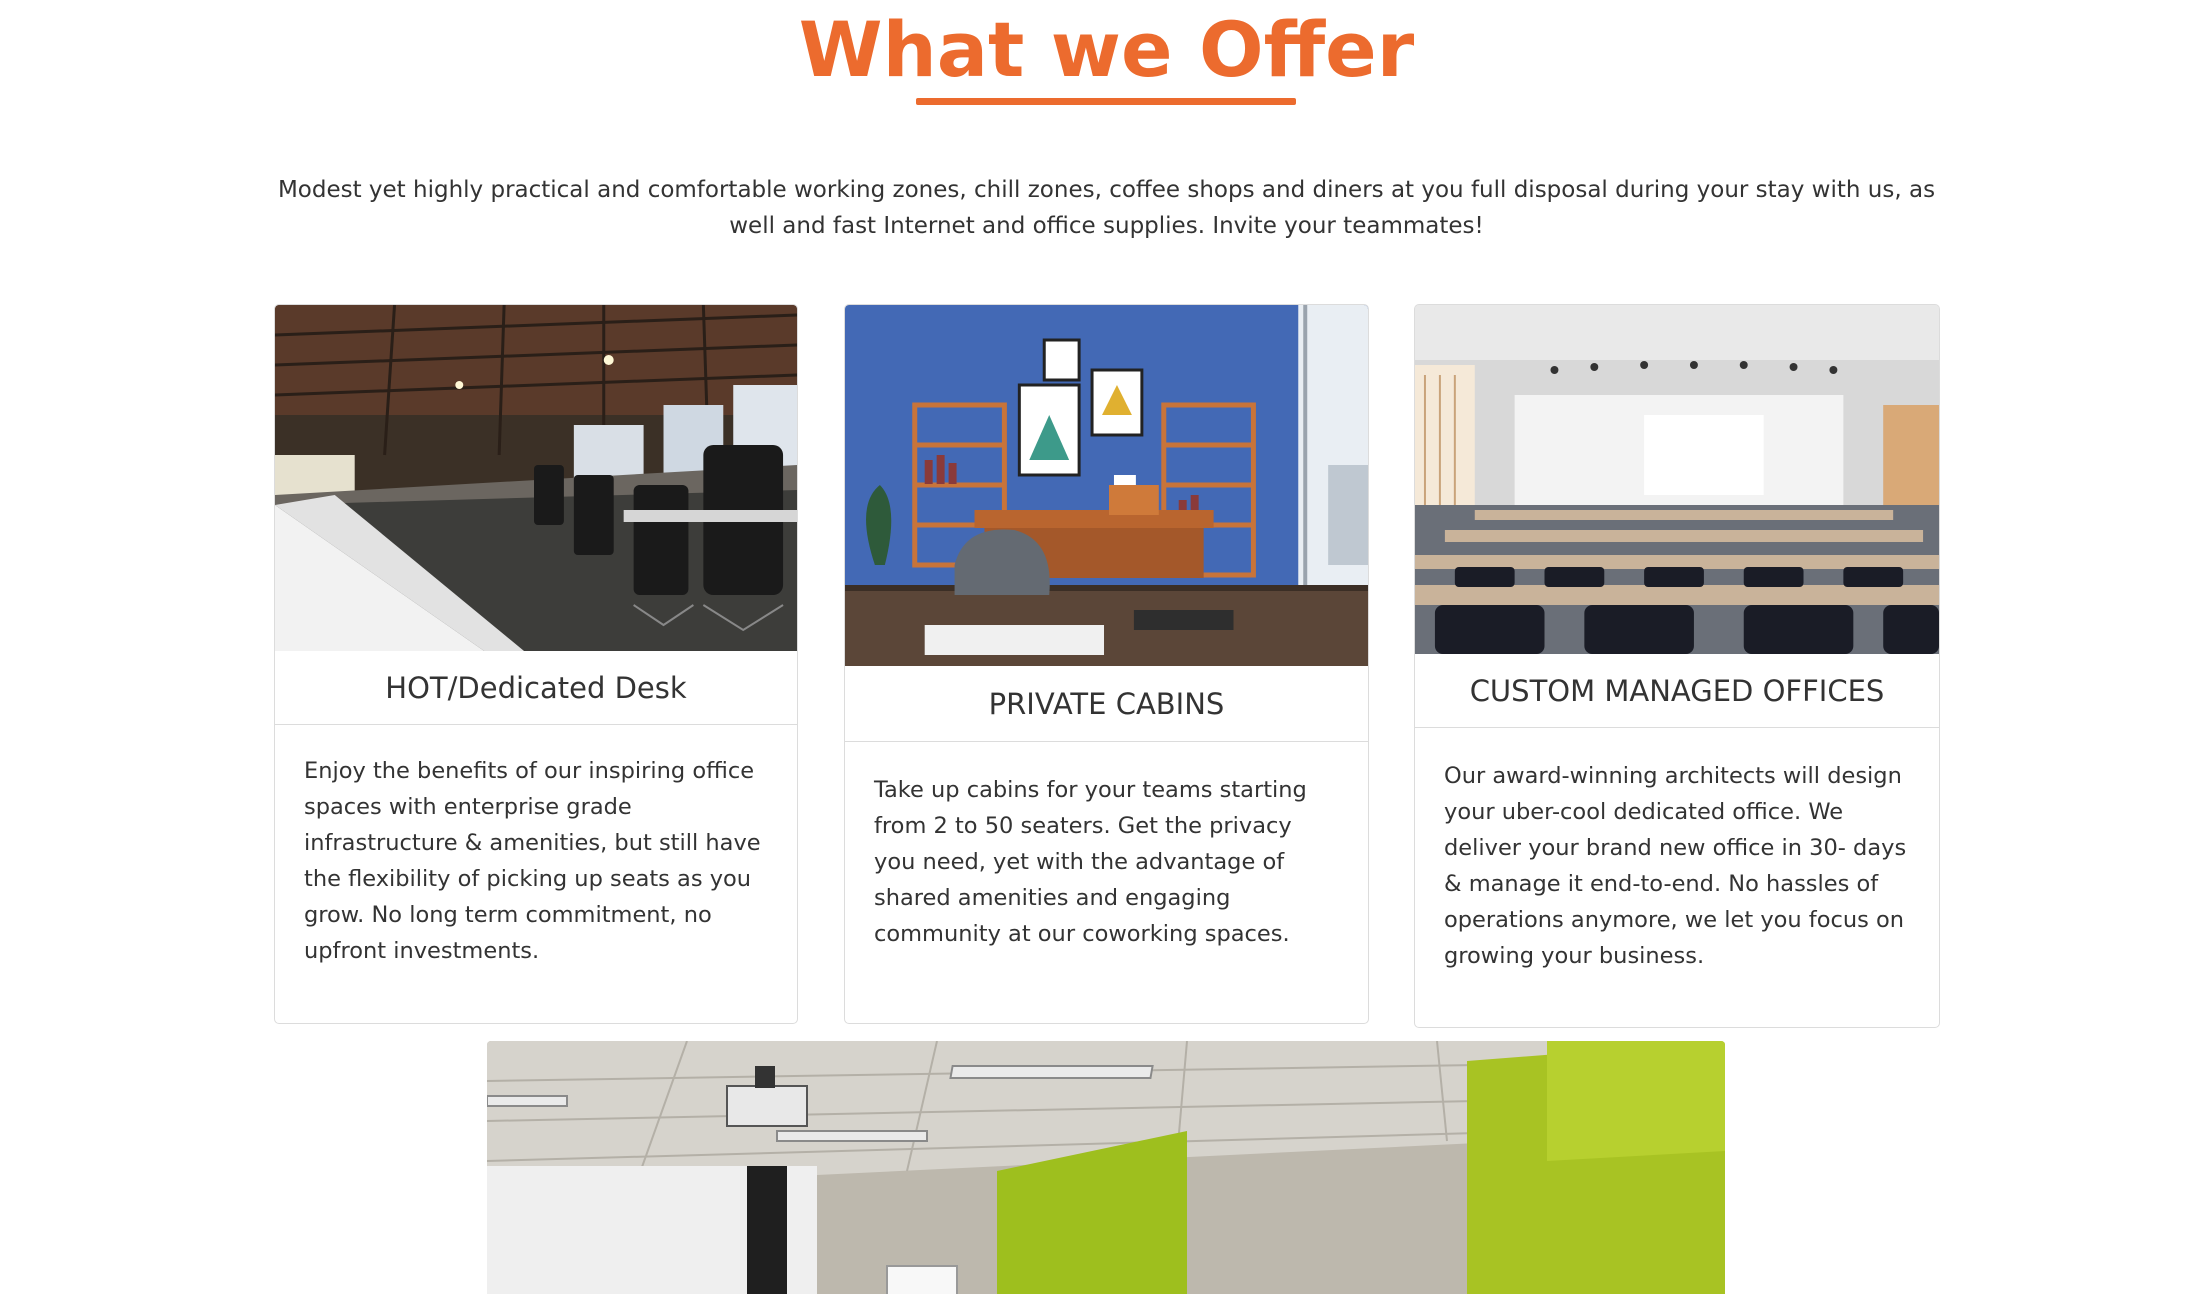 The width and height of the screenshot is (2205, 1294). Describe the element at coordinates (1106, 485) in the screenshot. I see `private-cabin-photo` at that location.